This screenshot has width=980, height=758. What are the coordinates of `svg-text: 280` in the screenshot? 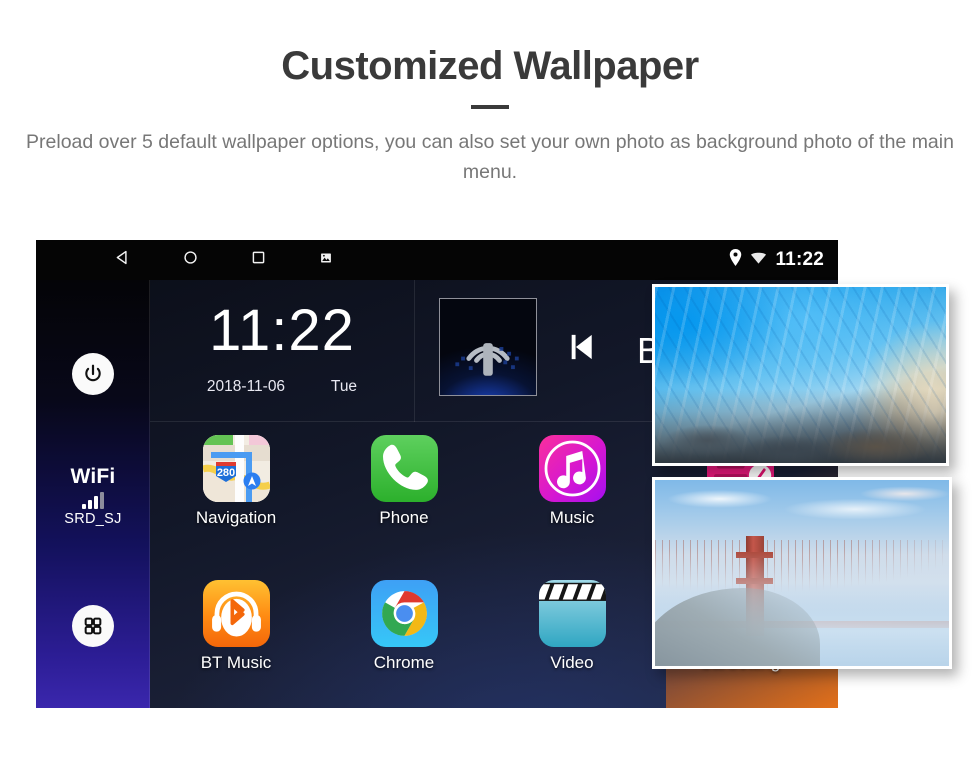 It's located at (225, 473).